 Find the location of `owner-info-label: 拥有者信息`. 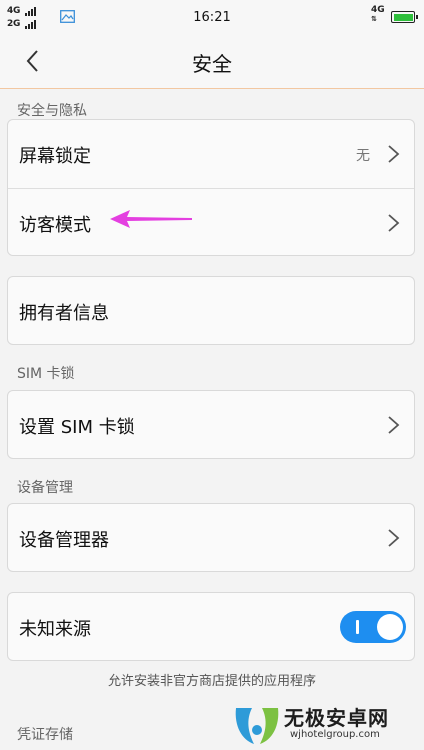

owner-info-label: 拥有者信息 is located at coordinates (64, 313).